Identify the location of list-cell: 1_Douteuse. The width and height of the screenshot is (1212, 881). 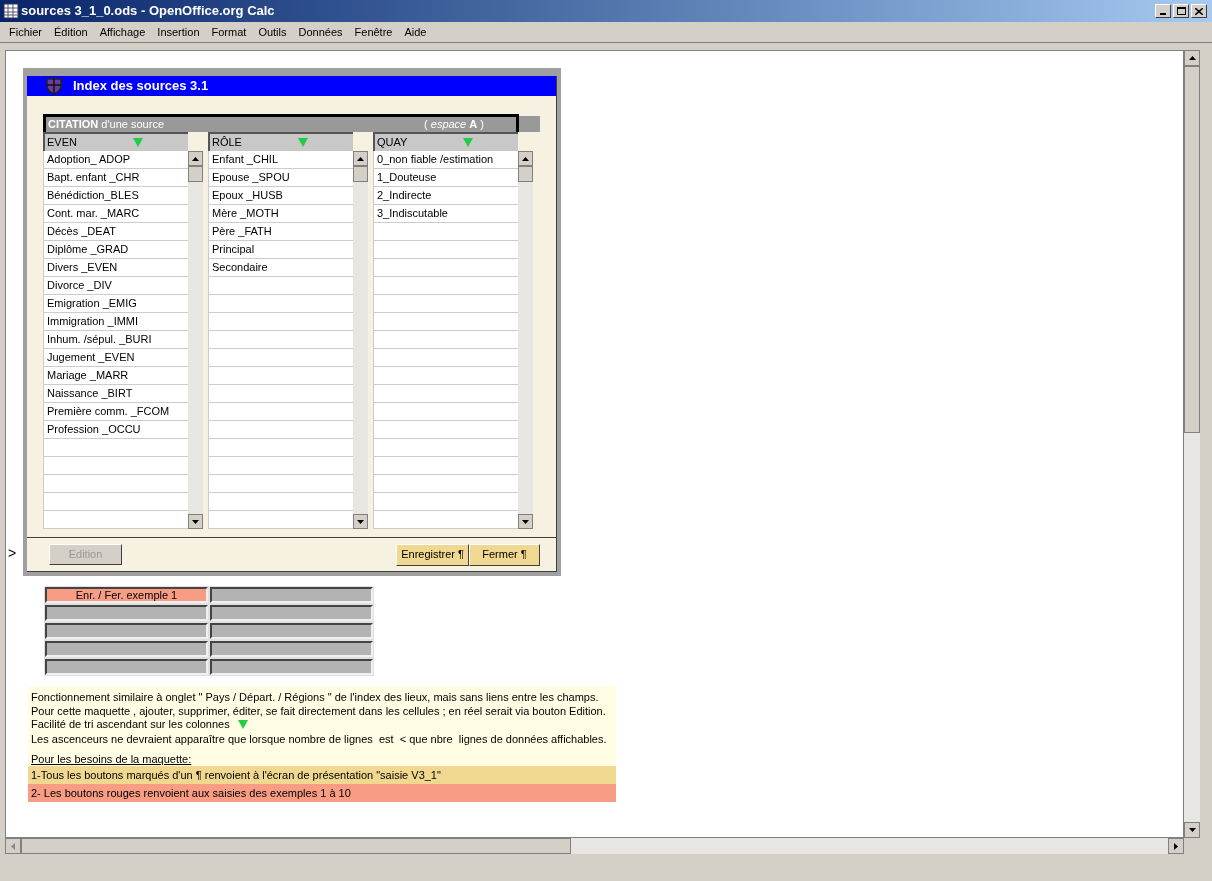
(445, 178).